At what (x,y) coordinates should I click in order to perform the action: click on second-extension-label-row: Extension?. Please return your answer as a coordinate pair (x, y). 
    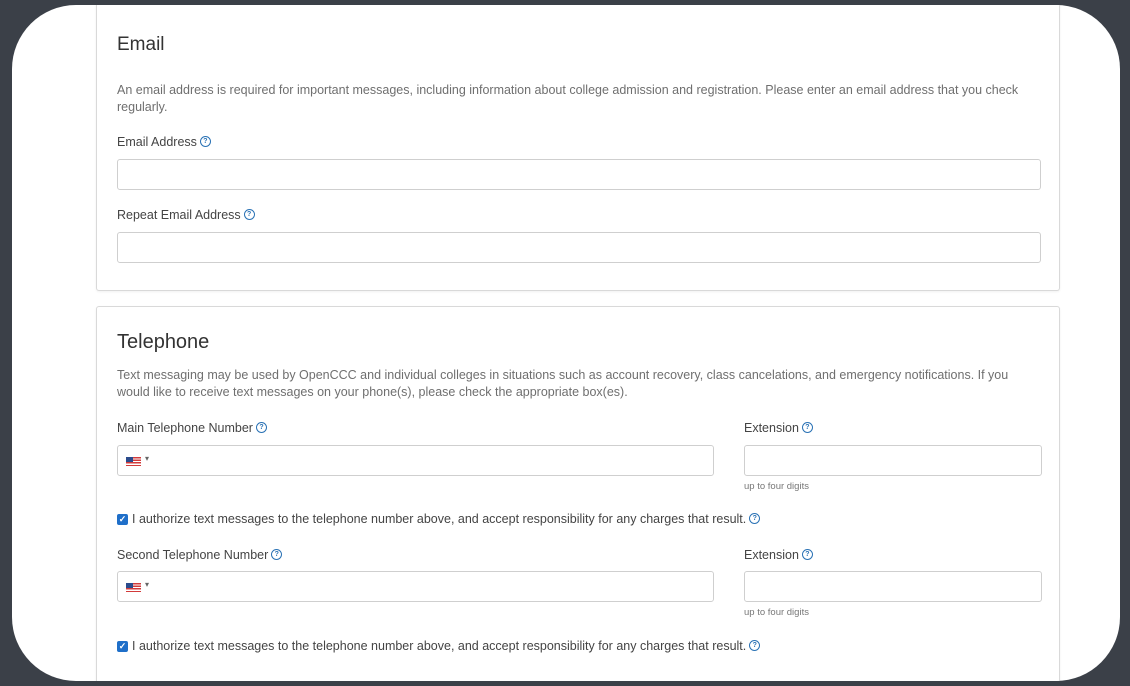
    Looking at the image, I should click on (778, 555).